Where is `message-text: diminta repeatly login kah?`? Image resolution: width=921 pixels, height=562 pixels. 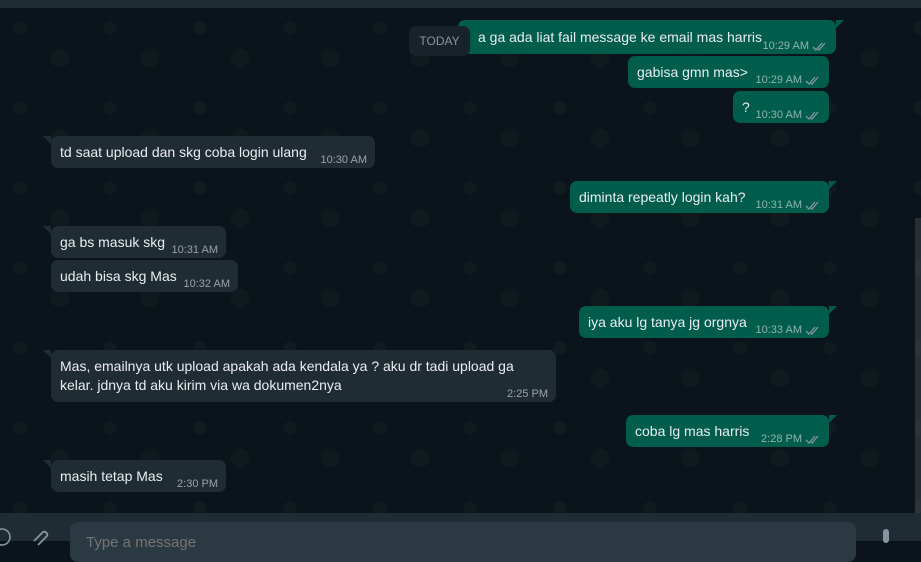
message-text: diminta repeatly login kah? is located at coordinates (662, 197).